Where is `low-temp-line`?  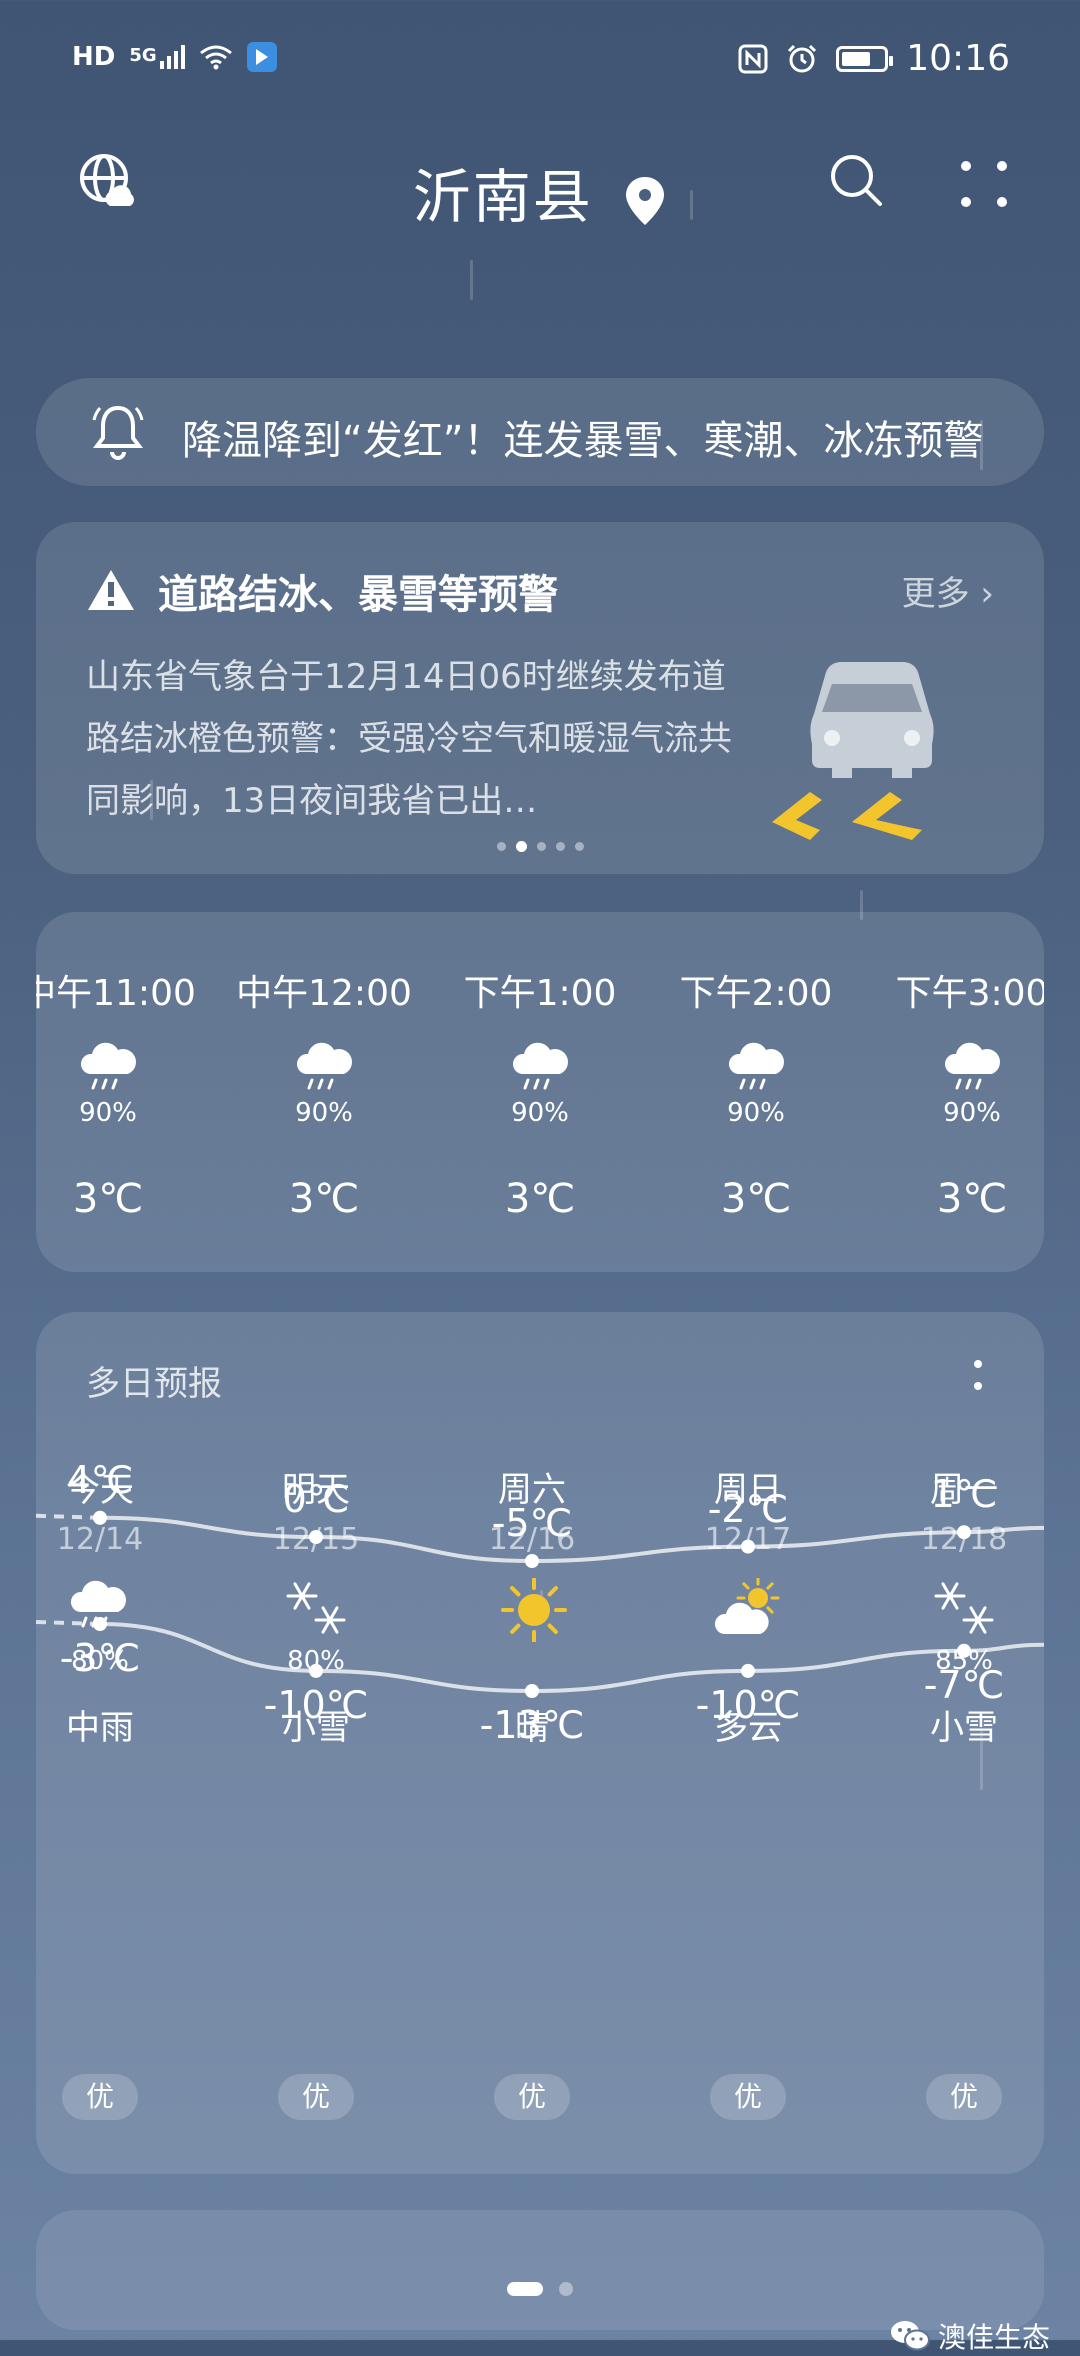
low-temp-line is located at coordinates (571, 1658).